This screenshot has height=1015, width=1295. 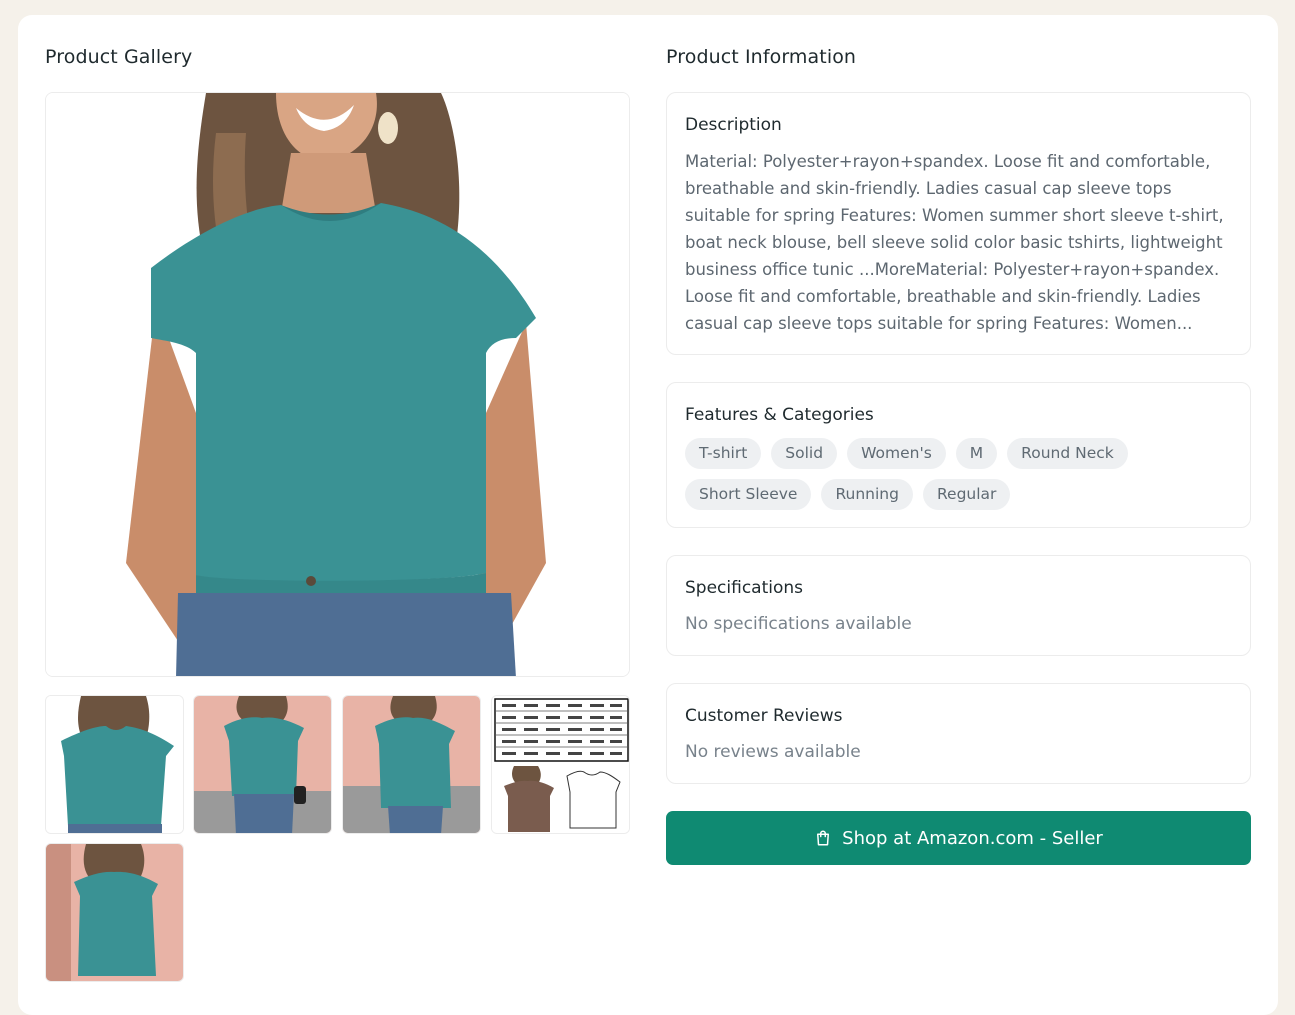 What do you see at coordinates (958, 733) in the screenshot?
I see `reviews-panel: Customer Reviews No reviews available` at bounding box center [958, 733].